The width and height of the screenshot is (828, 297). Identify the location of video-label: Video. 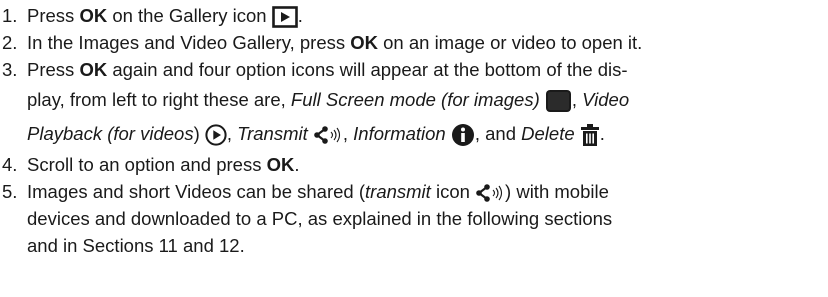
(606, 99).